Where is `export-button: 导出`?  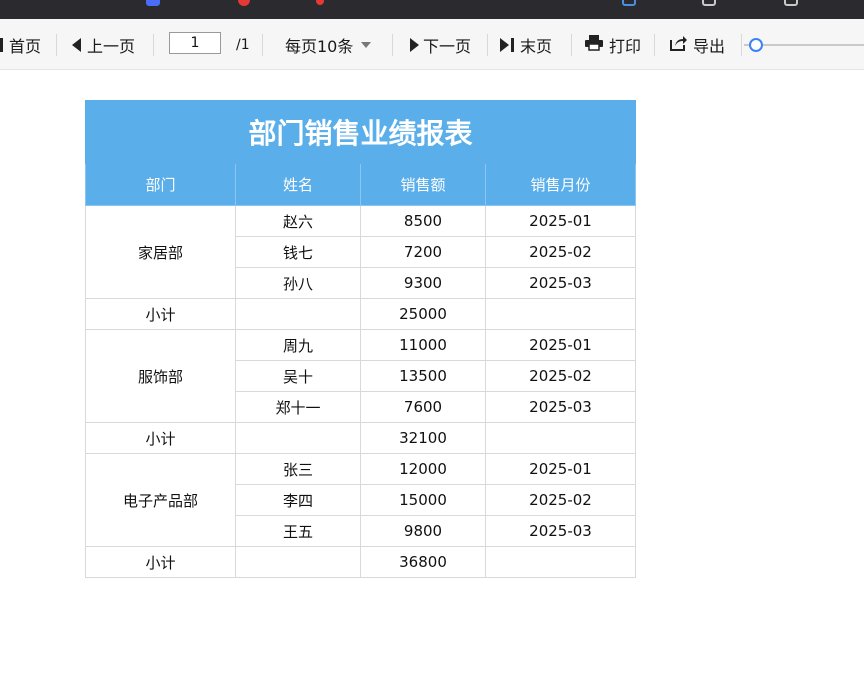
export-button: 导出 is located at coordinates (697, 44).